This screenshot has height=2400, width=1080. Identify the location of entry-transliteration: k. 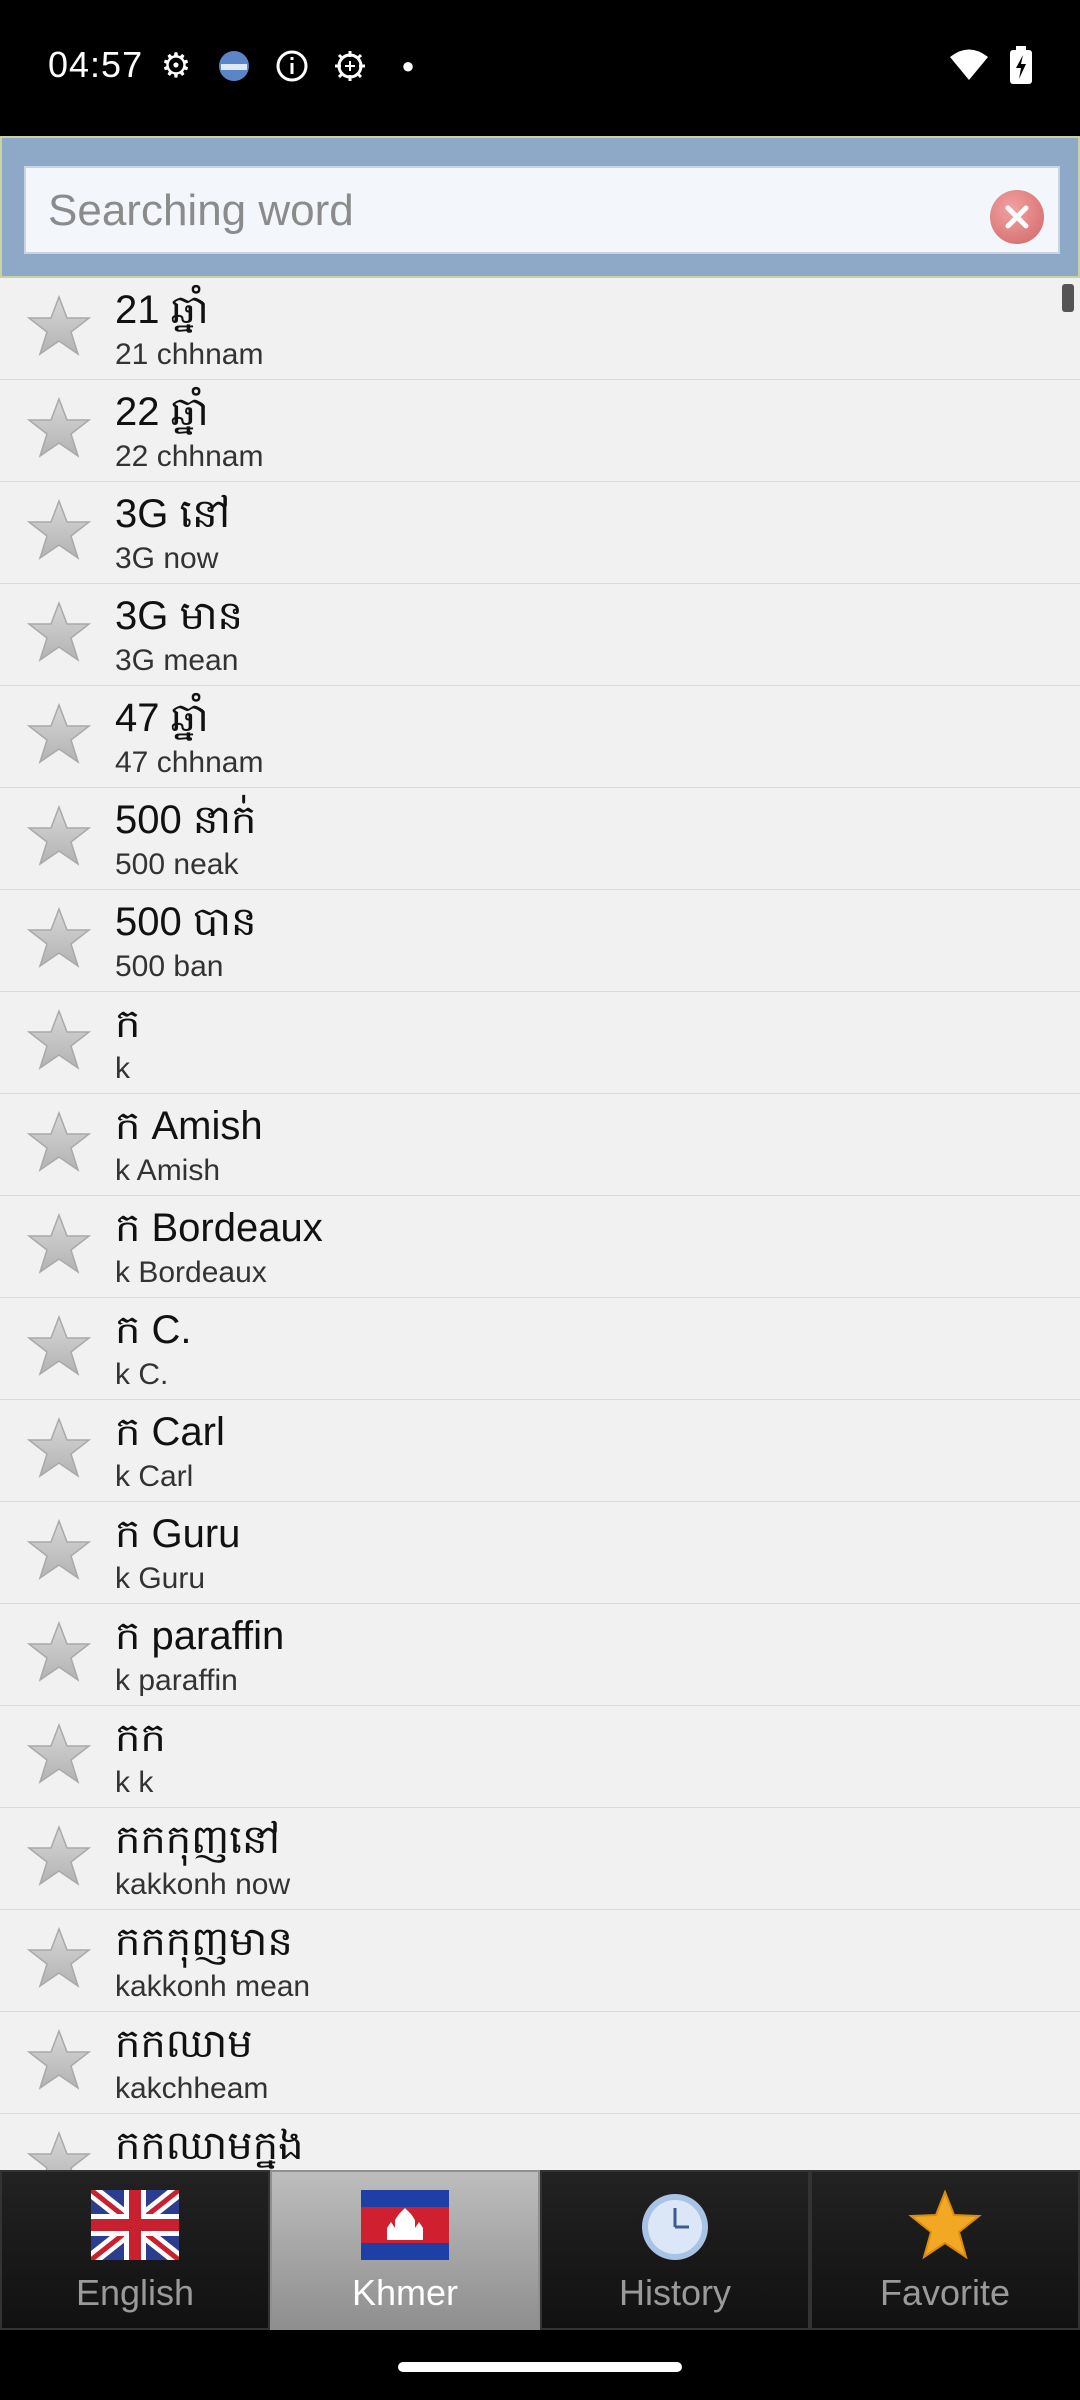
(122, 1068).